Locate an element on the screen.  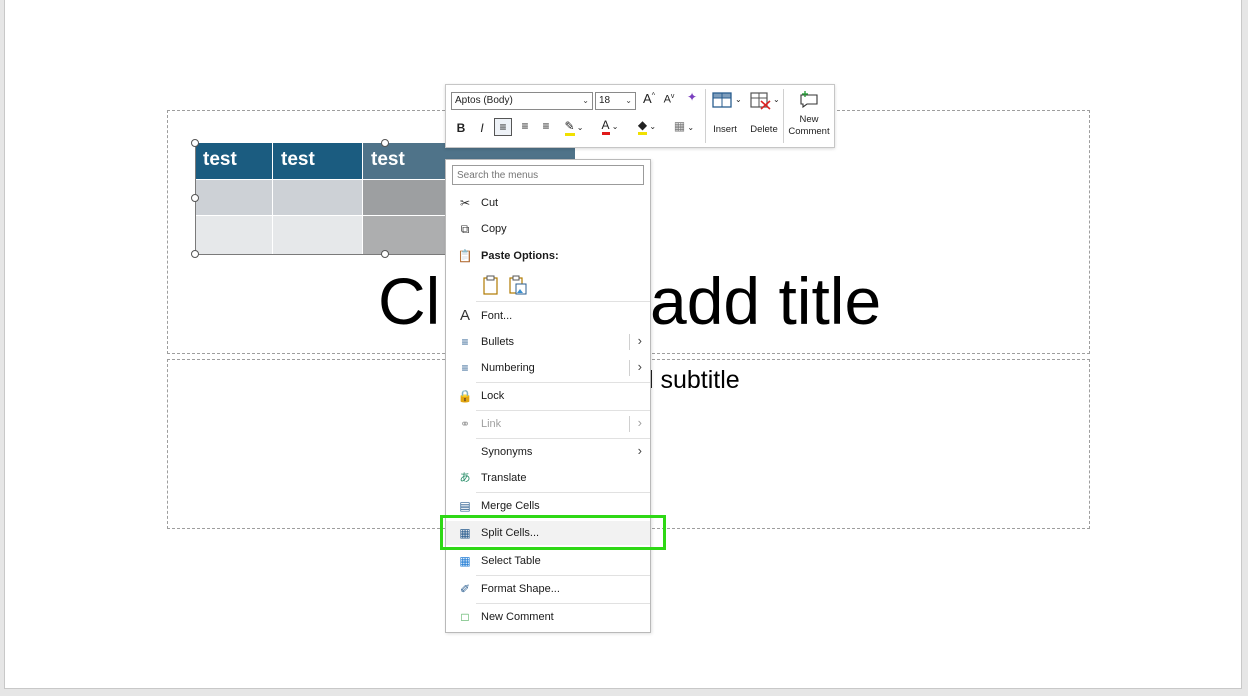
menu-item-bullets: ≡ Bullets › is located at coordinates (548, 342).